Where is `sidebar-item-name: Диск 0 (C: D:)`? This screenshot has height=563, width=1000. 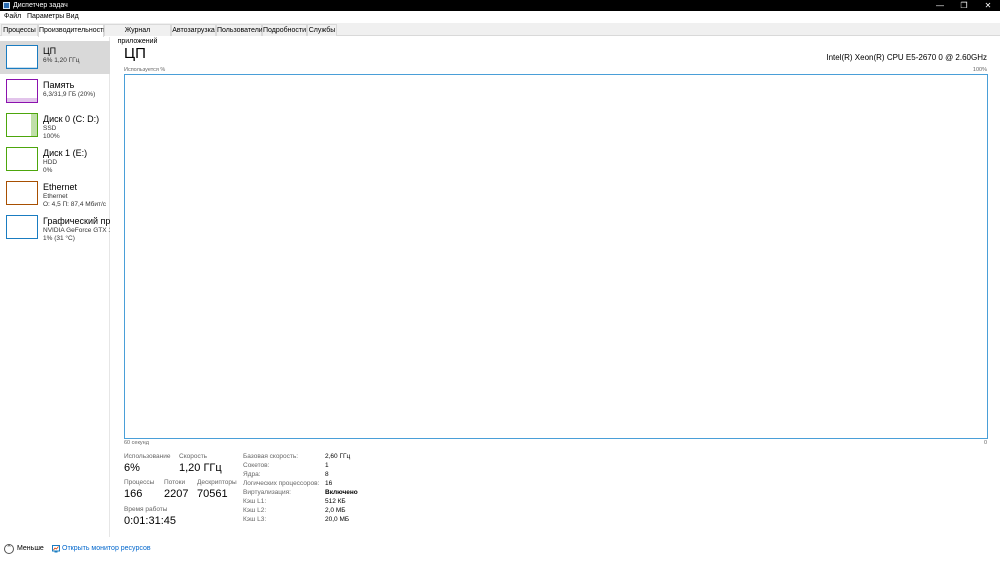
sidebar-item-name: Диск 0 (C: D:) is located at coordinates (71, 119).